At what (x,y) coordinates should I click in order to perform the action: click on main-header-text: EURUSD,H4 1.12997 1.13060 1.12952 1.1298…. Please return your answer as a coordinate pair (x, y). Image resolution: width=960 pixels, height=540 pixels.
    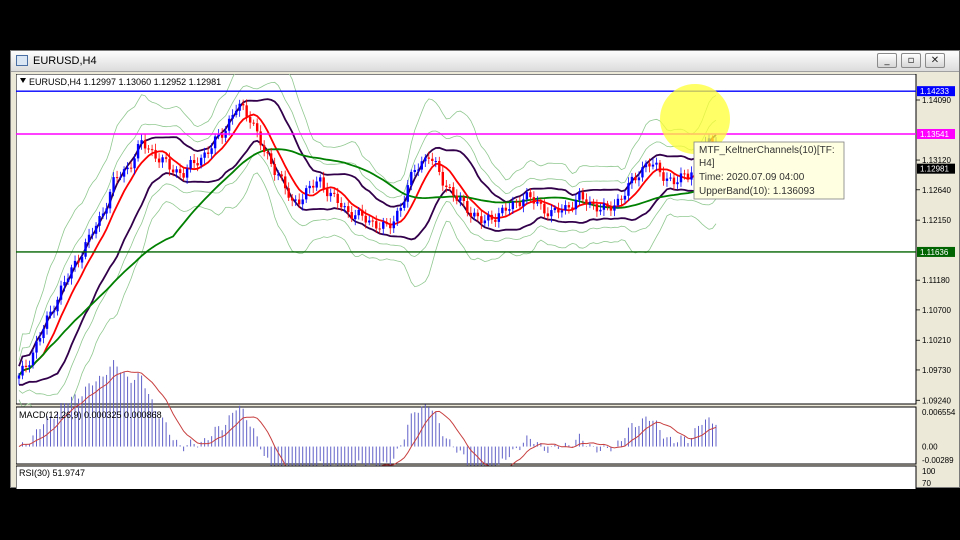
    Looking at the image, I should click on (125, 82).